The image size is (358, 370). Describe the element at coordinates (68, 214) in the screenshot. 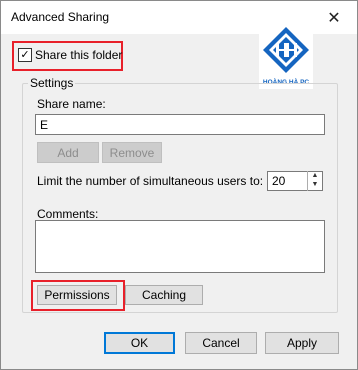

I see `comments-label: Comments:` at that location.